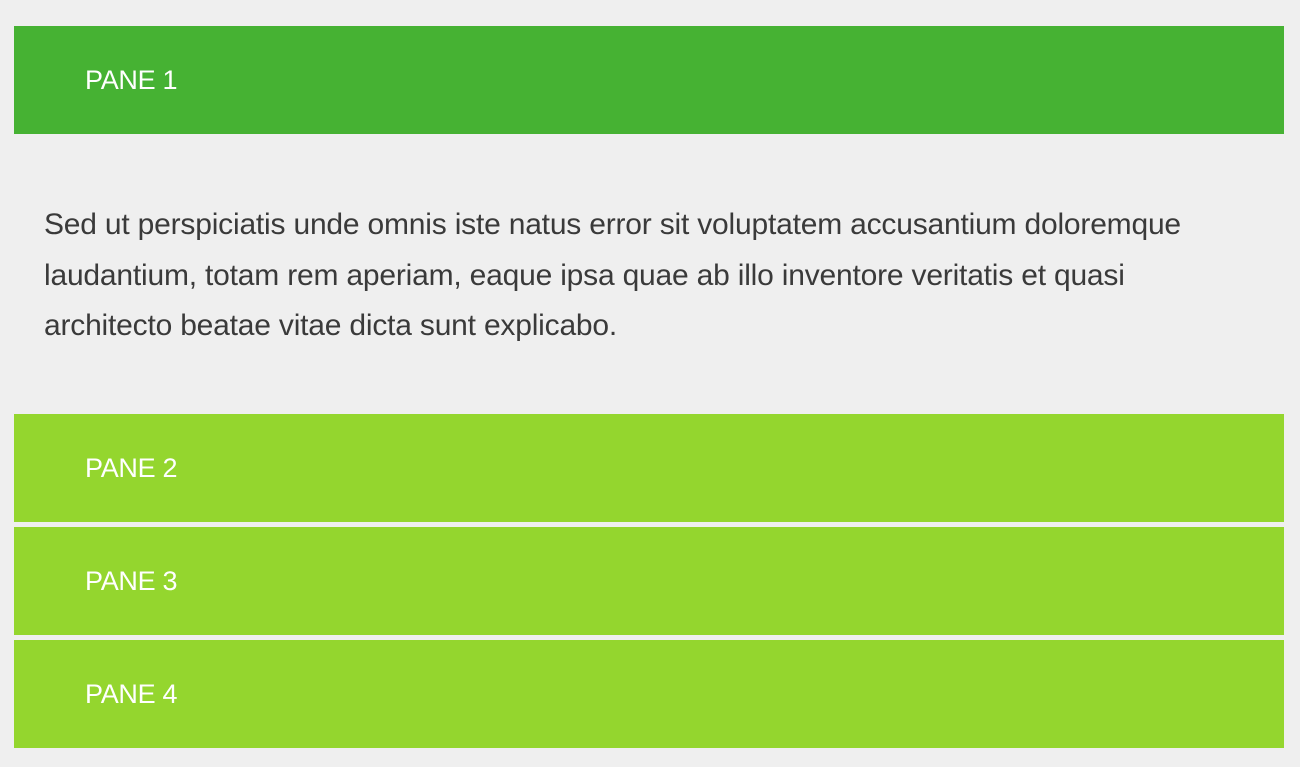  Describe the element at coordinates (131, 580) in the screenshot. I see `pane-3-title: PANE 3` at that location.